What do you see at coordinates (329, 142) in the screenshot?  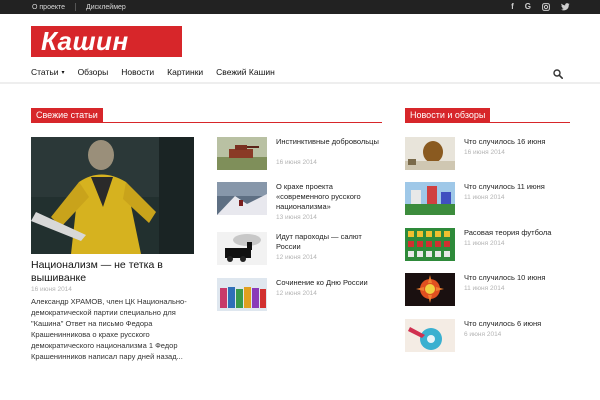 I see `article-title: Инстинктивные добровольцы` at bounding box center [329, 142].